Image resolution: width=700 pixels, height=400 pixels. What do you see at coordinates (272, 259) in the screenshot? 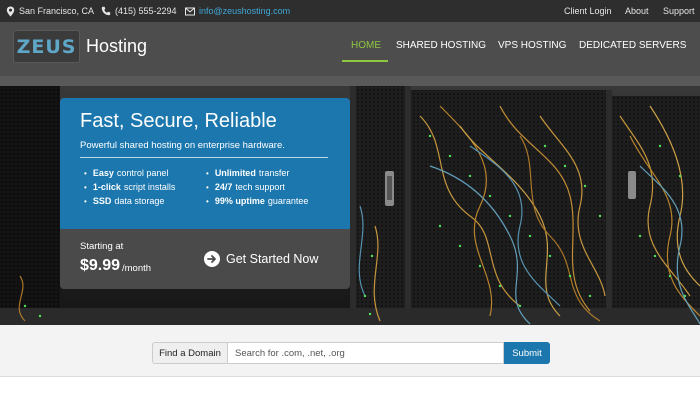
I see `get-started-label: Get Started Now` at bounding box center [272, 259].